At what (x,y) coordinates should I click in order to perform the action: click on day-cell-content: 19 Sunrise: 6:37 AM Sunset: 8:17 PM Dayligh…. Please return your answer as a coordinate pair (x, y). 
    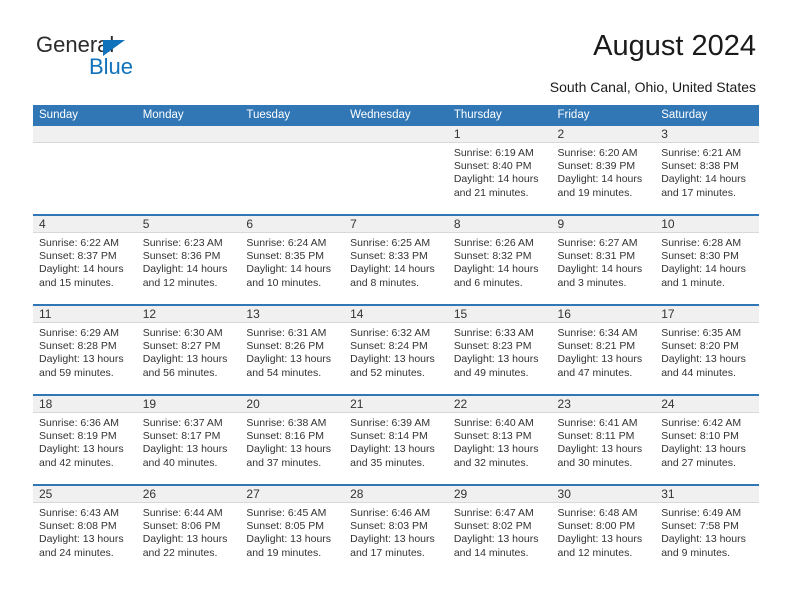
    Looking at the image, I should click on (188, 440).